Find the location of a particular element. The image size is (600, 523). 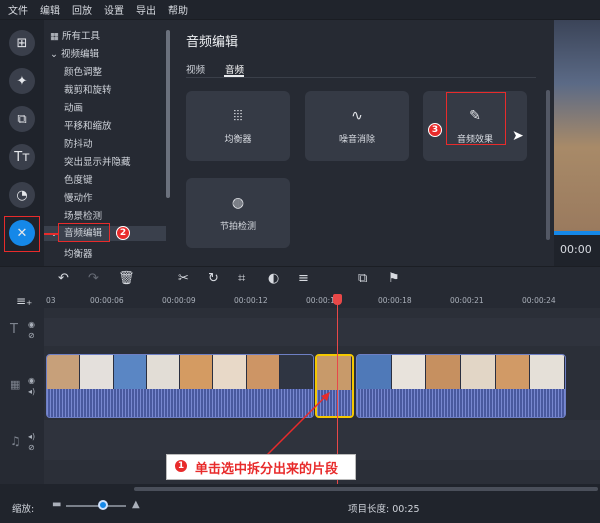

zoom-slider-handle is located at coordinates (103, 505).